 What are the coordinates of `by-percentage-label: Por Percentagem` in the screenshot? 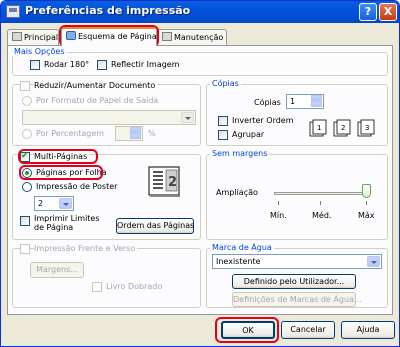 It's located at (70, 133).